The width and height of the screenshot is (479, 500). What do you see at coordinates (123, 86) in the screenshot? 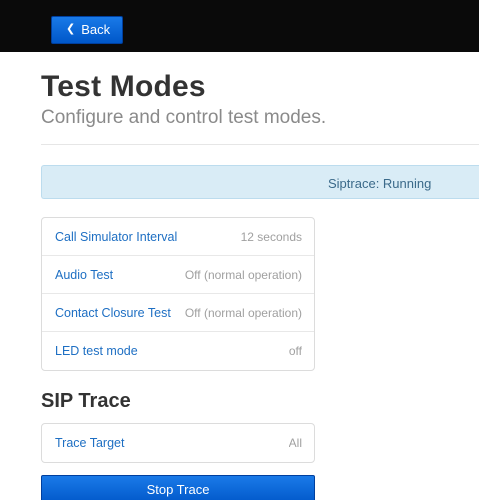
I see `page-title: Test Modes` at bounding box center [123, 86].